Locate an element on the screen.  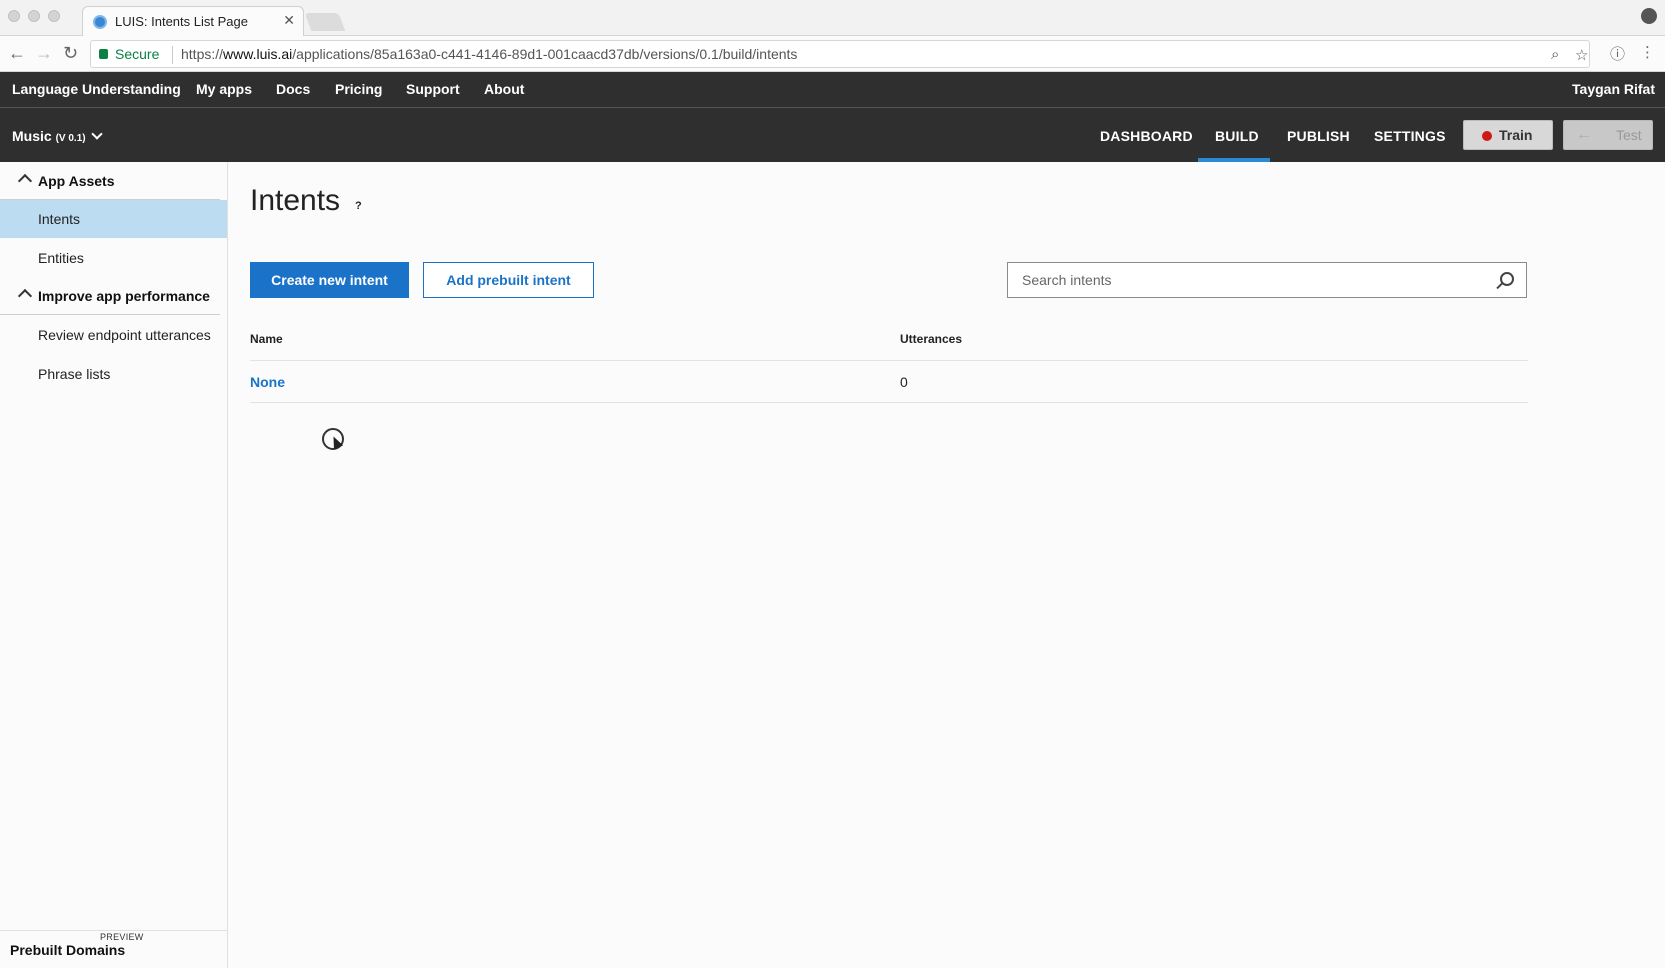
sidebar-item-review-endpoint-utterances: Review endpoint utterances is located at coordinates (113, 335).